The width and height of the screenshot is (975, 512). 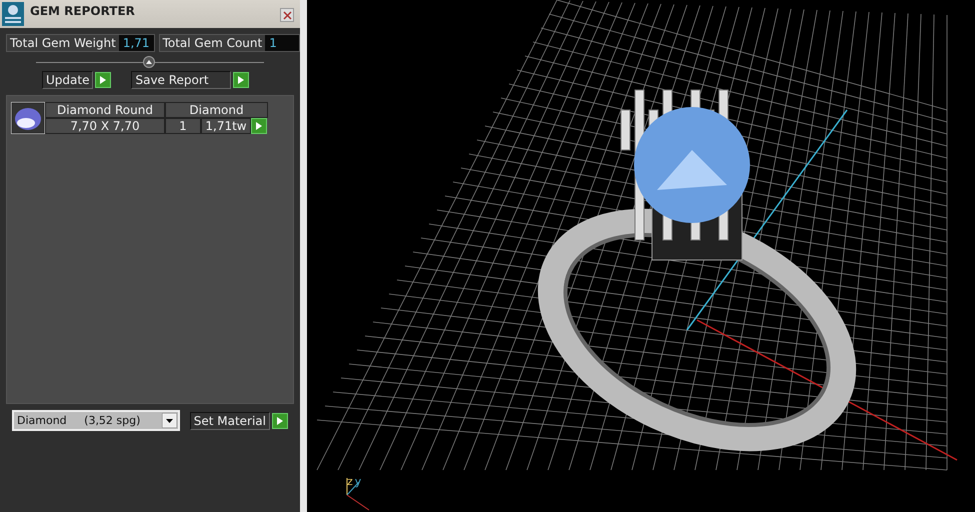 I want to click on table-cell: 1, so click(x=183, y=126).